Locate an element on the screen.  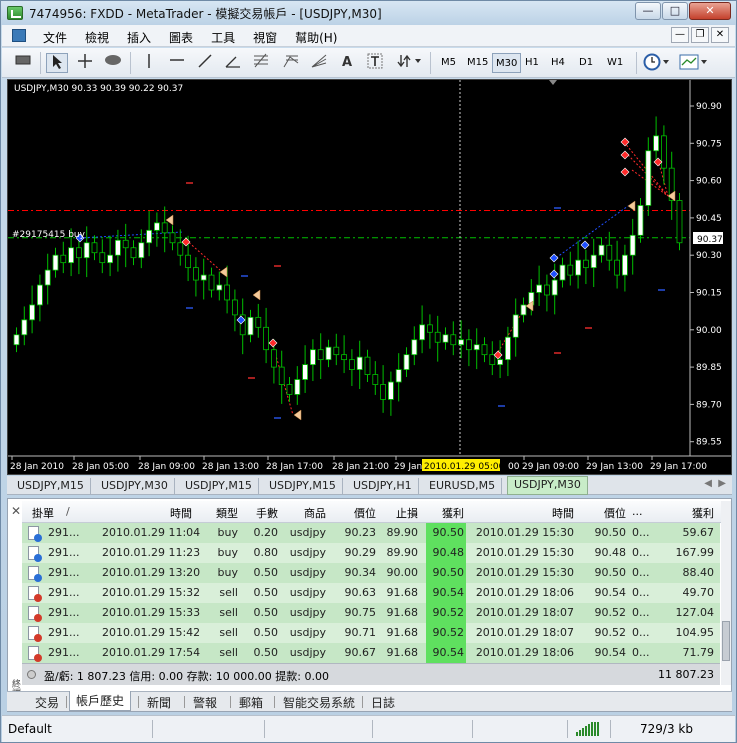
text-label-icon is located at coordinates (375, 63).